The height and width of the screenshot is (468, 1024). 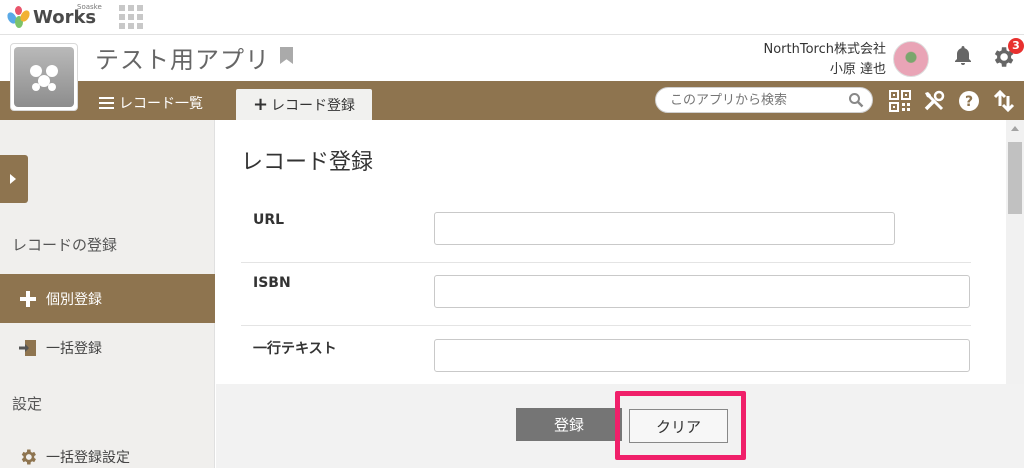 What do you see at coordinates (900, 101) in the screenshot?
I see `qr-code-icon` at bounding box center [900, 101].